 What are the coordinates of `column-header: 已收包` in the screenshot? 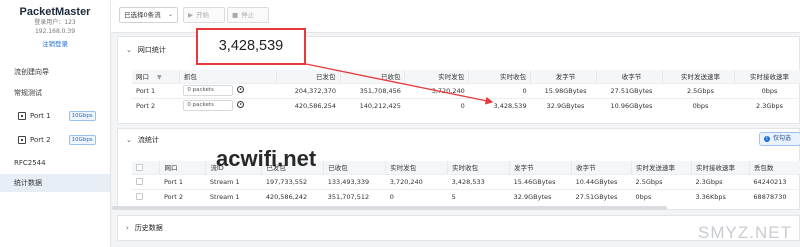 It's located at (355, 167).